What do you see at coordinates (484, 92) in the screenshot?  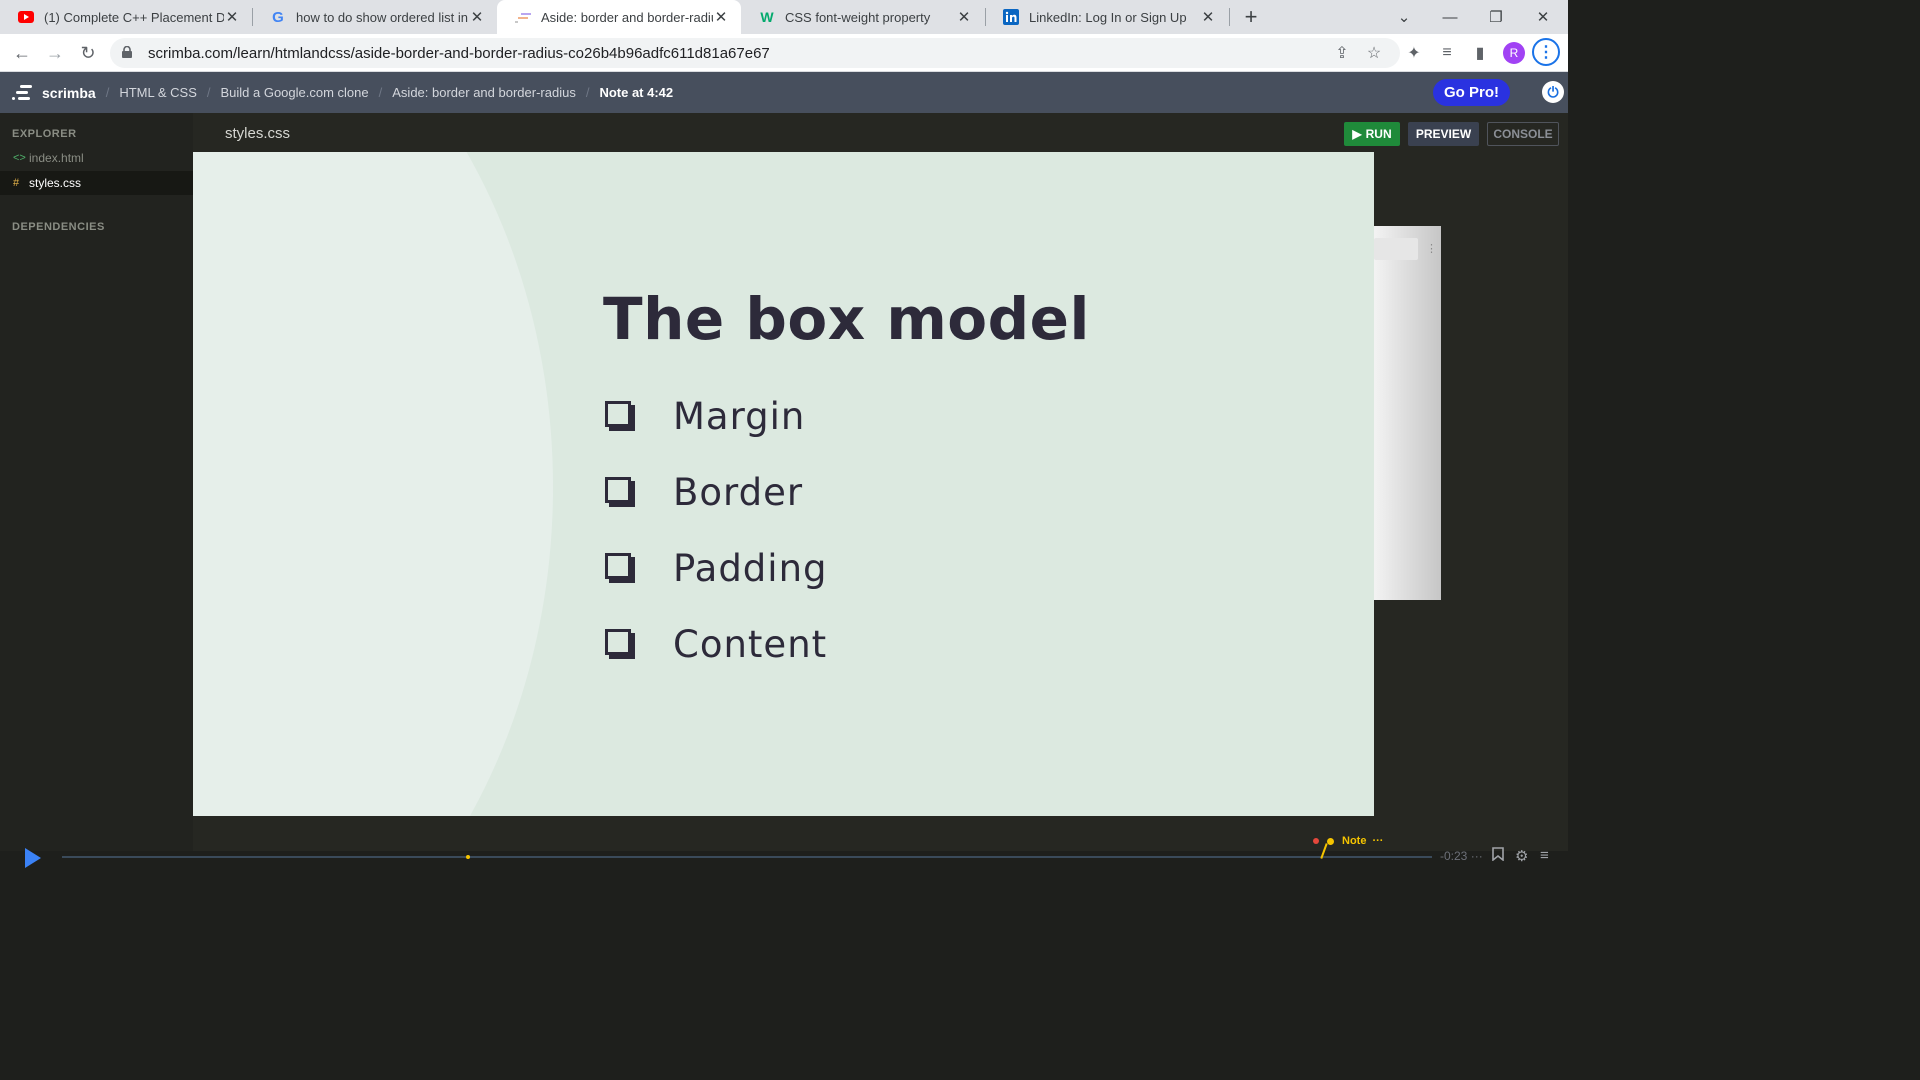 I see `breadcrumb-lesson: Aside: border and border-radius` at bounding box center [484, 92].